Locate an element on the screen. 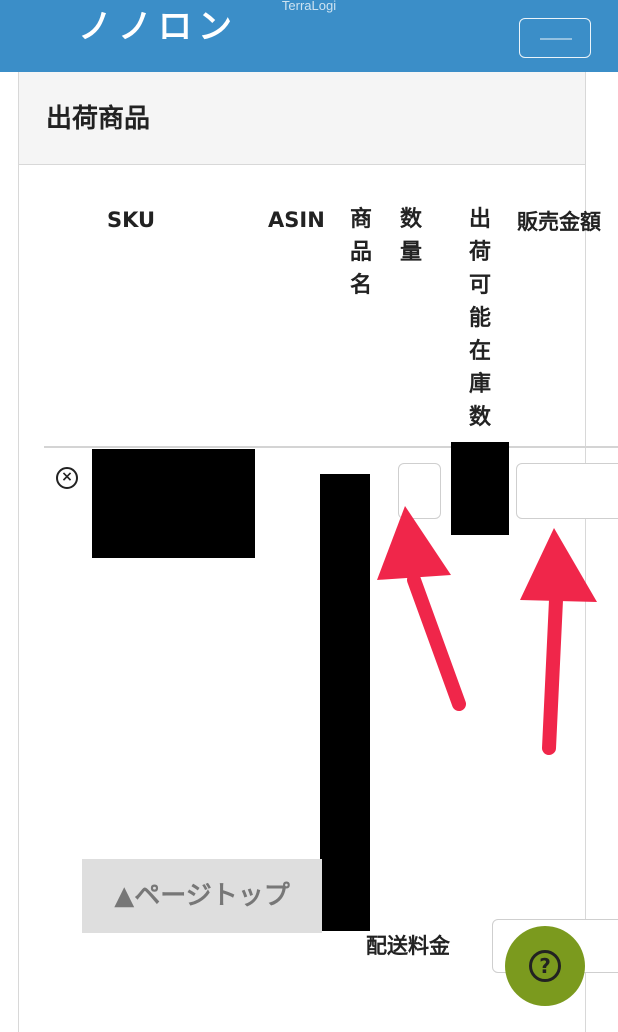  arrow-to-sale-price is located at coordinates (558, 641).